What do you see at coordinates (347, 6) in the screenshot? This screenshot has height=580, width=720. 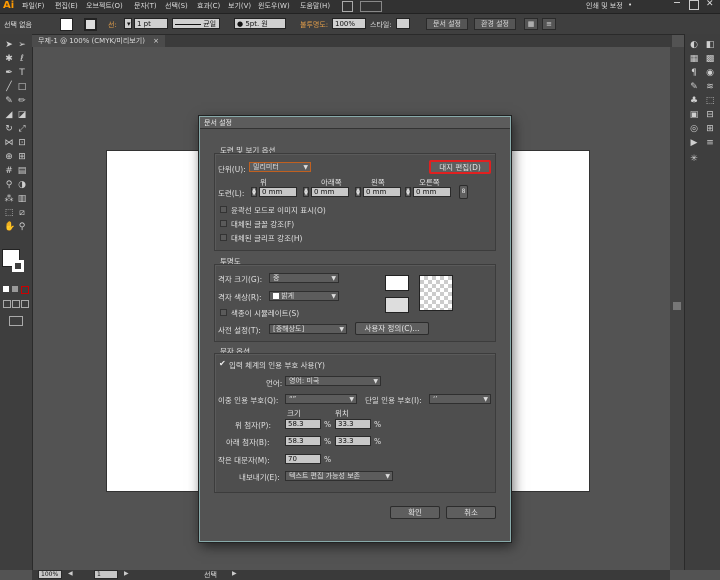 I see `bridge-icon` at bounding box center [347, 6].